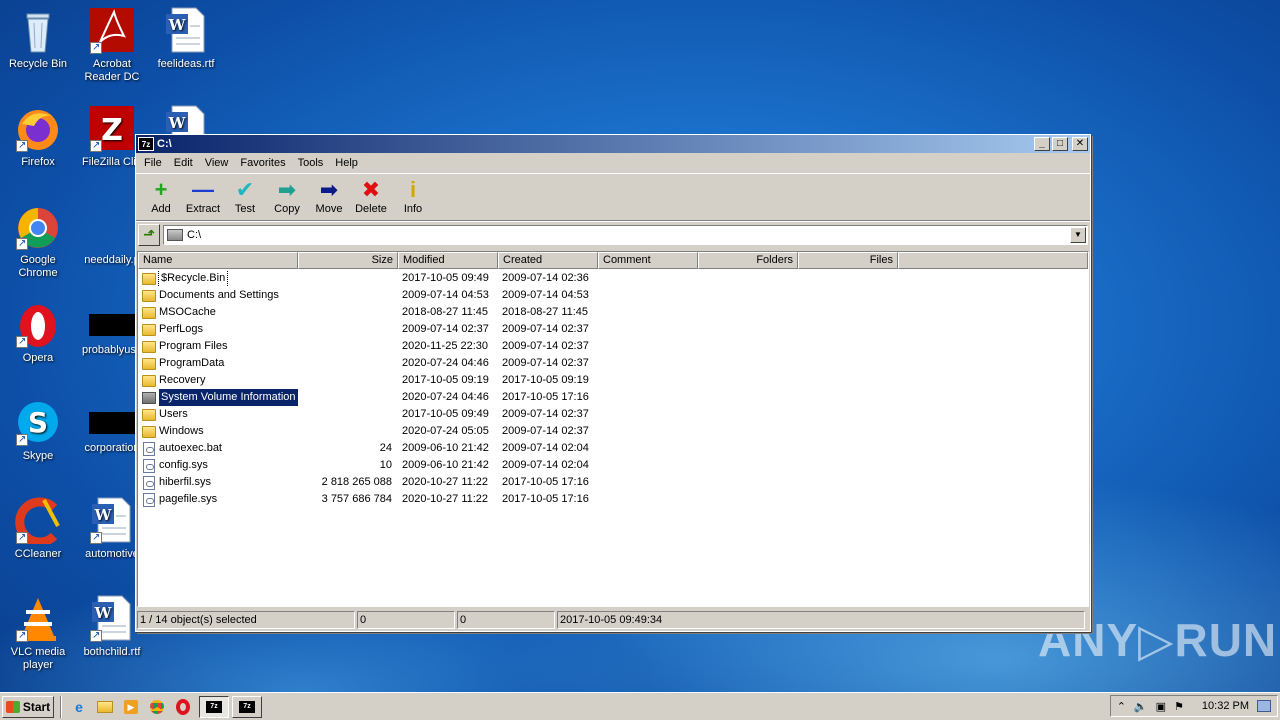 The height and width of the screenshot is (720, 1280). Describe the element at coordinates (28, 706) in the screenshot. I see `start-button: Start` at that location.